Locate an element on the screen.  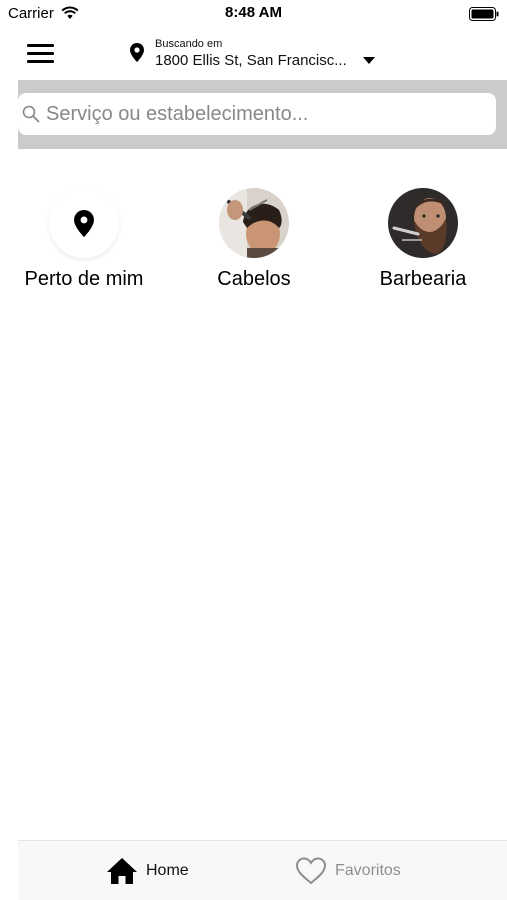
search-bar-container is located at coordinates (262, 114).